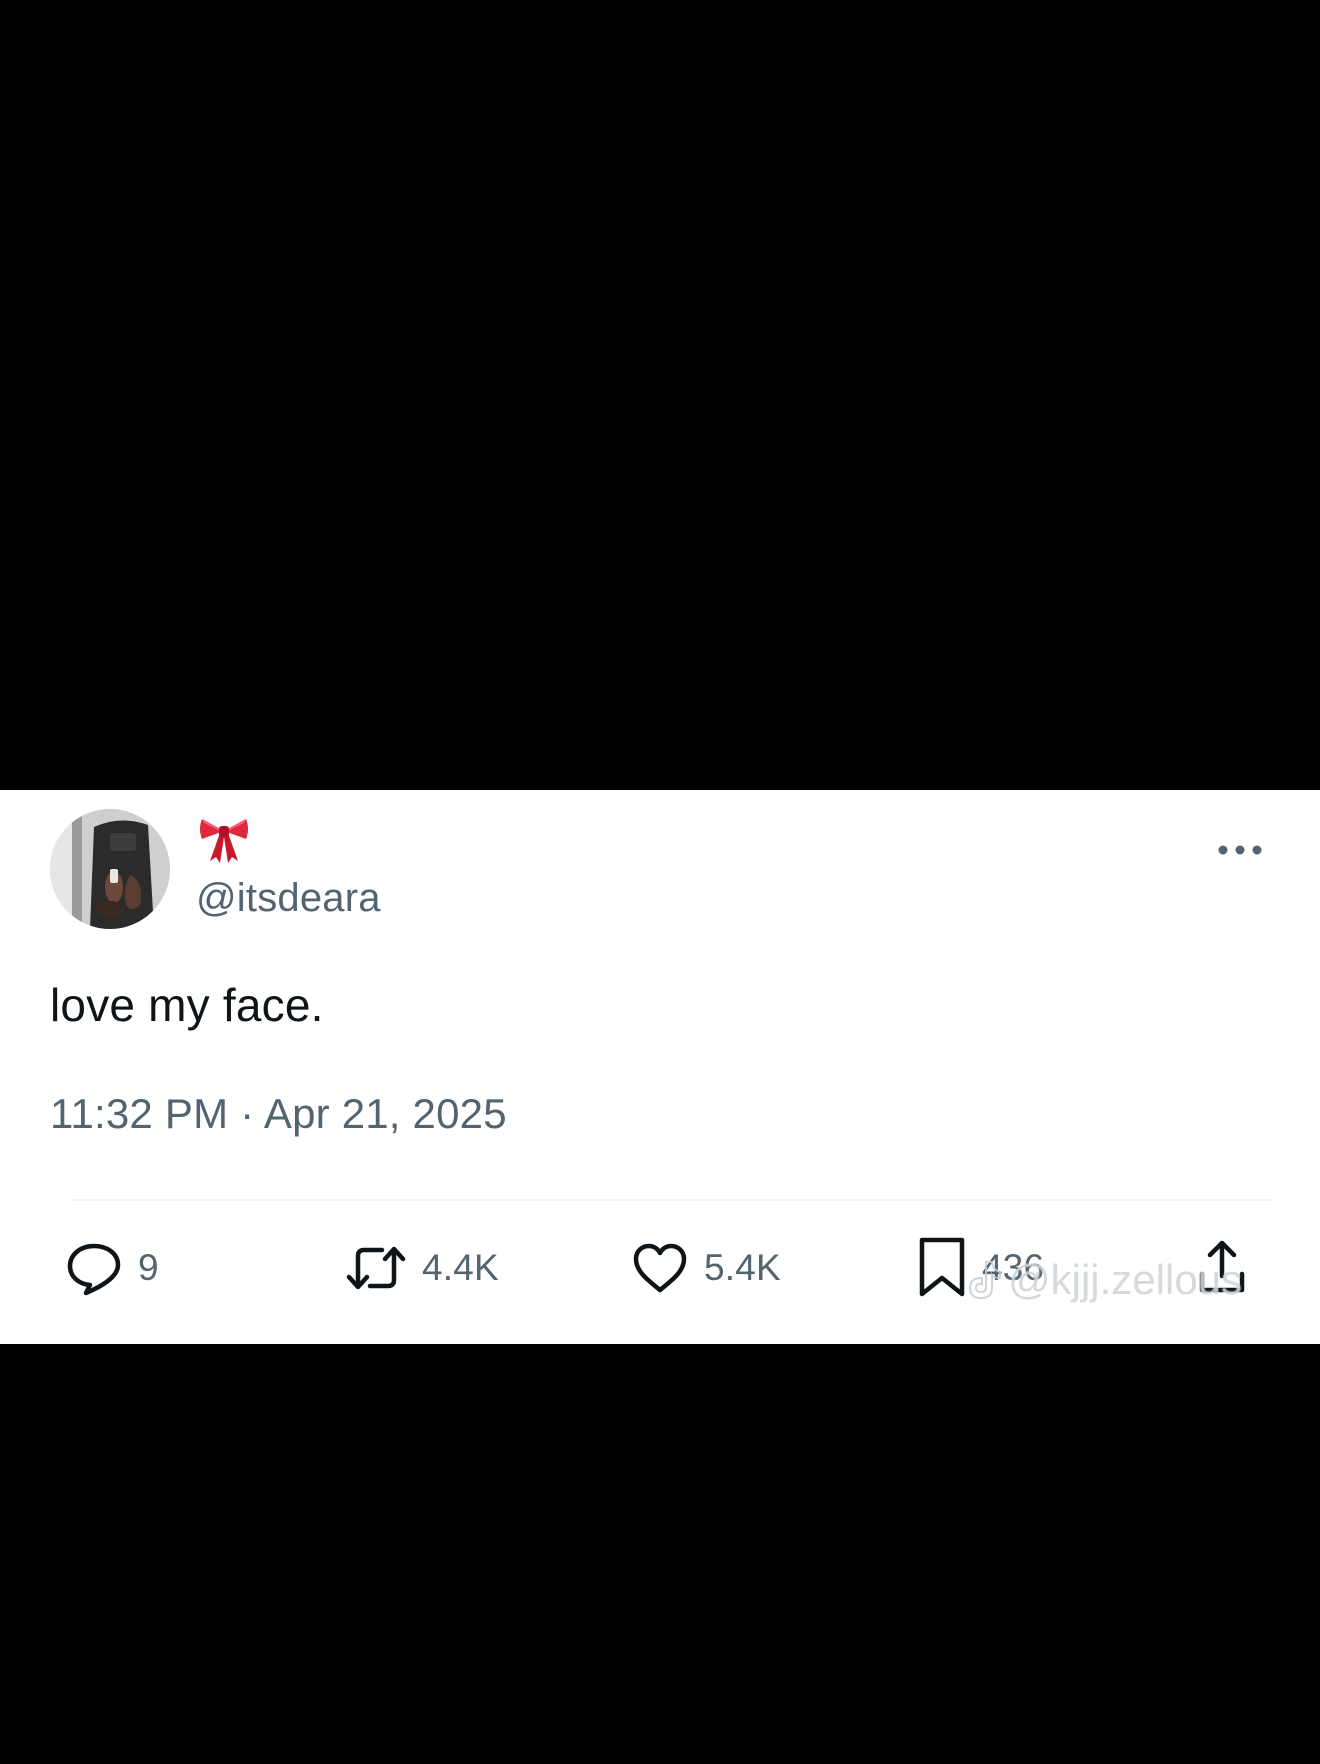  I want to click on more-horizontal-icon, so click(1240, 850).